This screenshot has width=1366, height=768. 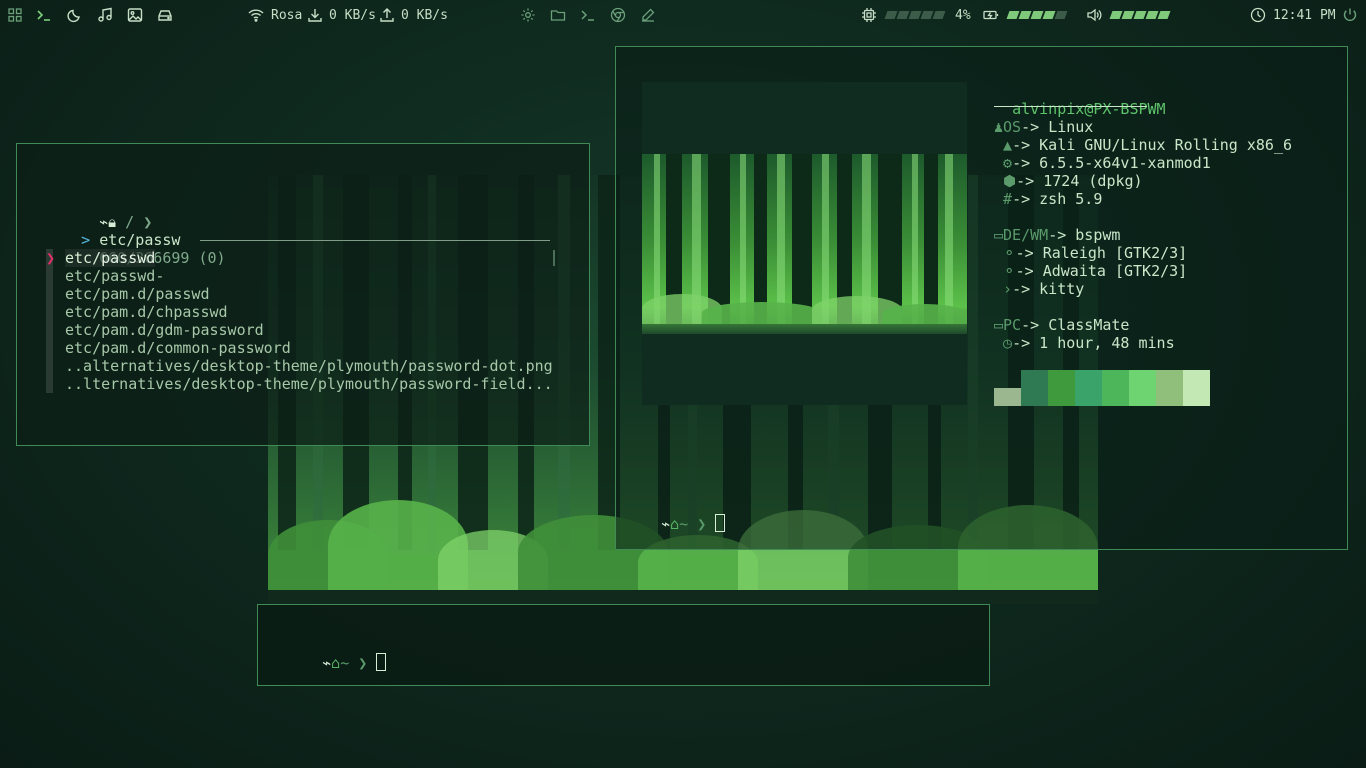 I want to click on info-line: ⬢-> 1724 (dpkg), so click(x=1068, y=181).